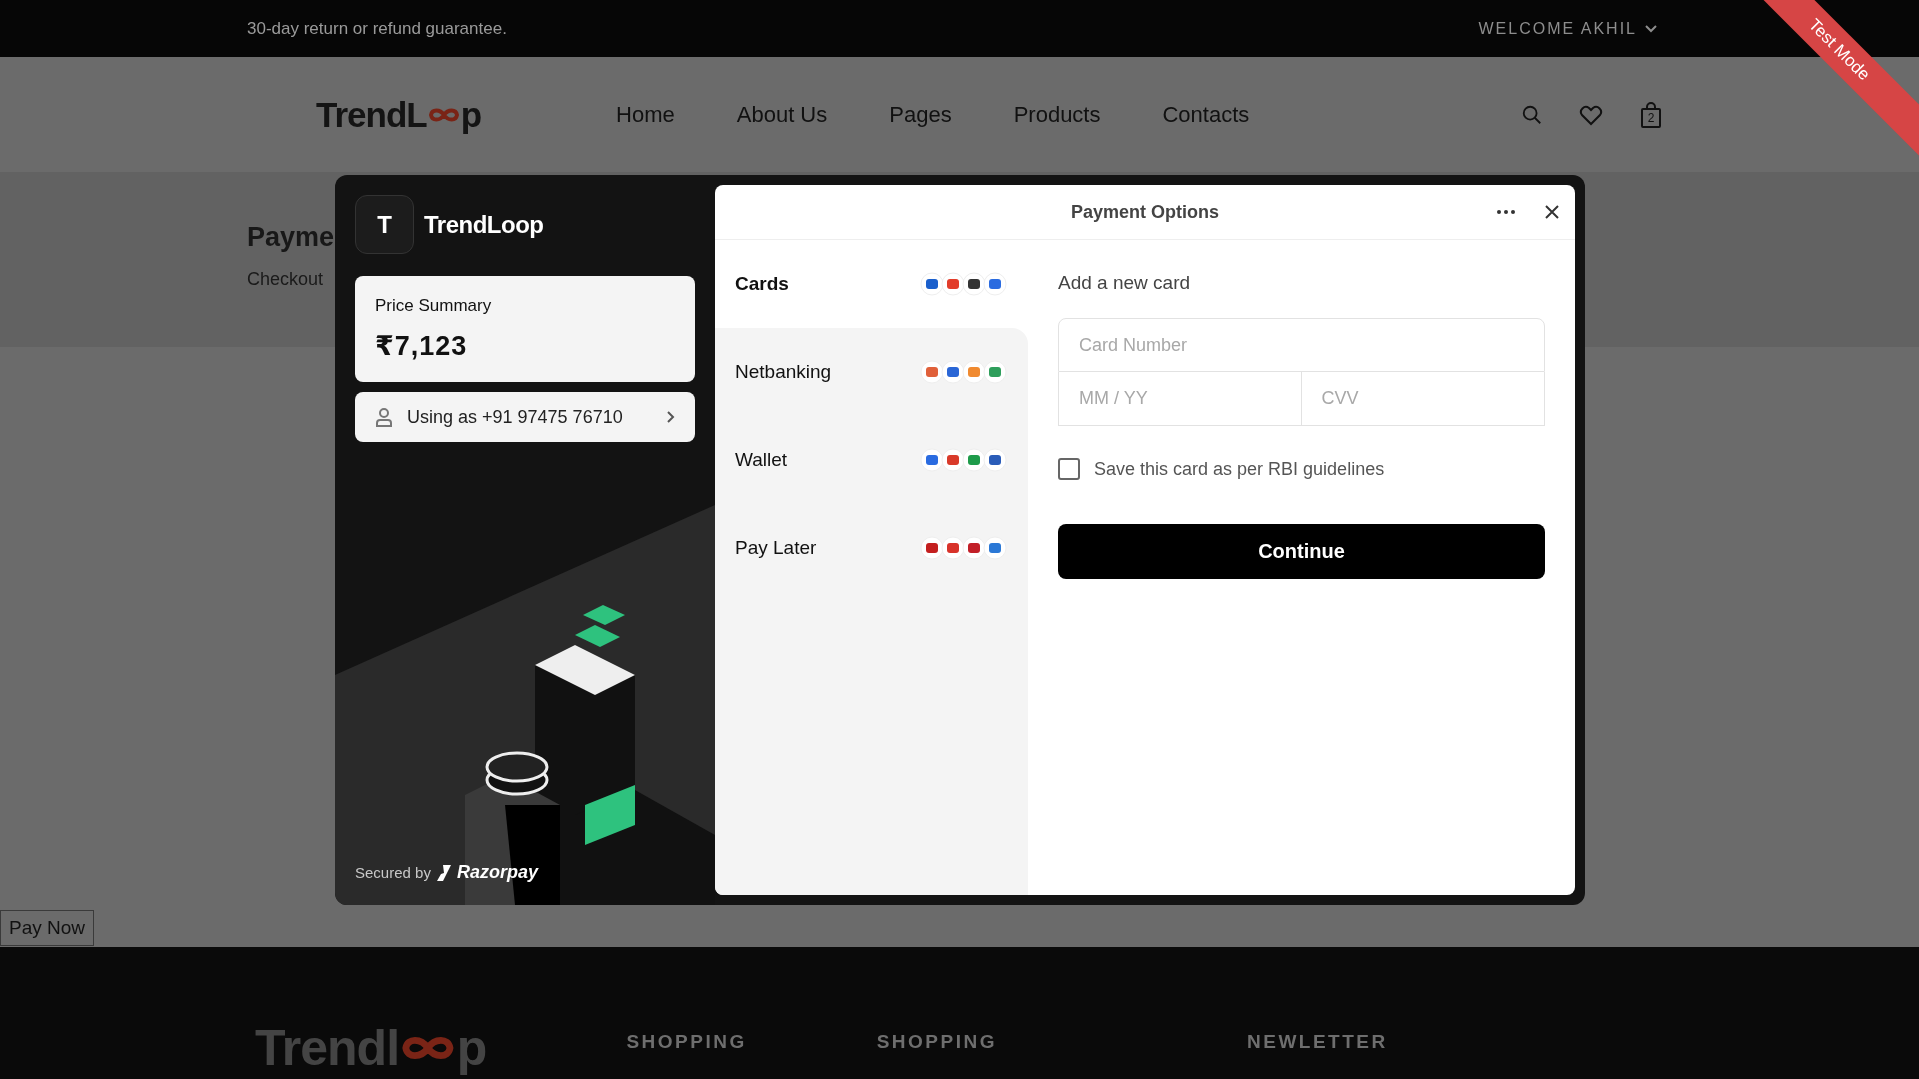 This screenshot has height=1079, width=1919. Describe the element at coordinates (1125, 283) in the screenshot. I see `form-heading: Add a new card` at that location.